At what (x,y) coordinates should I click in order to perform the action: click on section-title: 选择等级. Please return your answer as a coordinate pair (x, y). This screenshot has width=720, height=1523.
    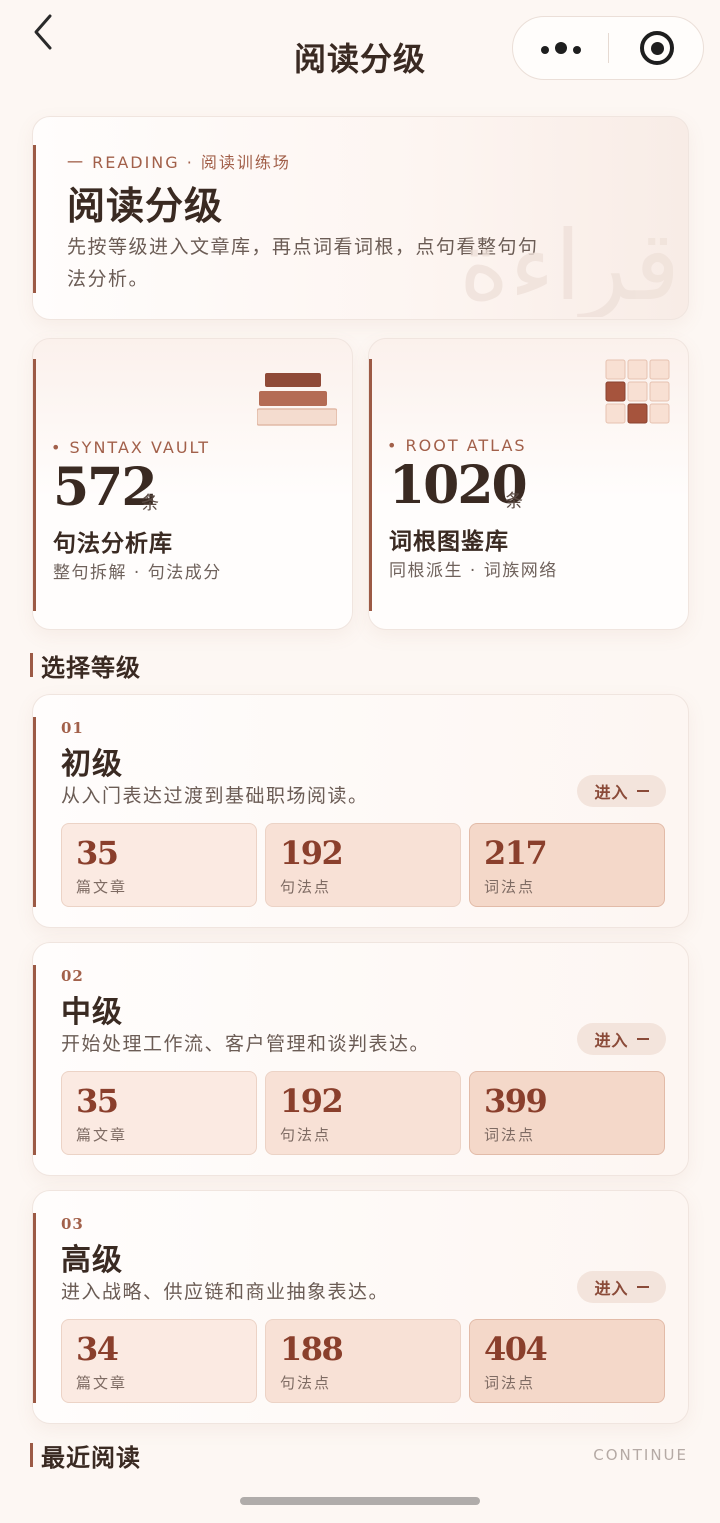
    Looking at the image, I should click on (91, 667).